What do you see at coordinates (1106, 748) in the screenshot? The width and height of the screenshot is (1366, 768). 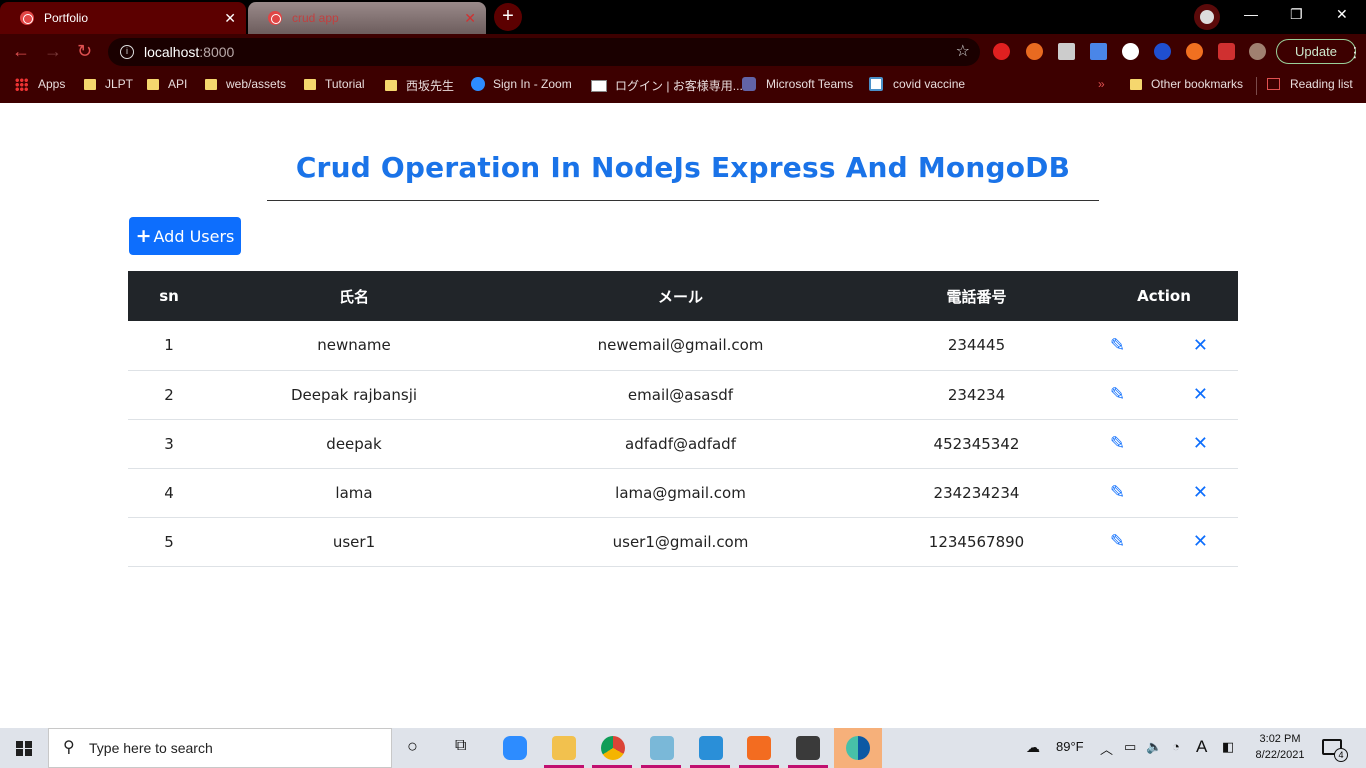 I see `chevron-up-icon: ︿` at bounding box center [1106, 748].